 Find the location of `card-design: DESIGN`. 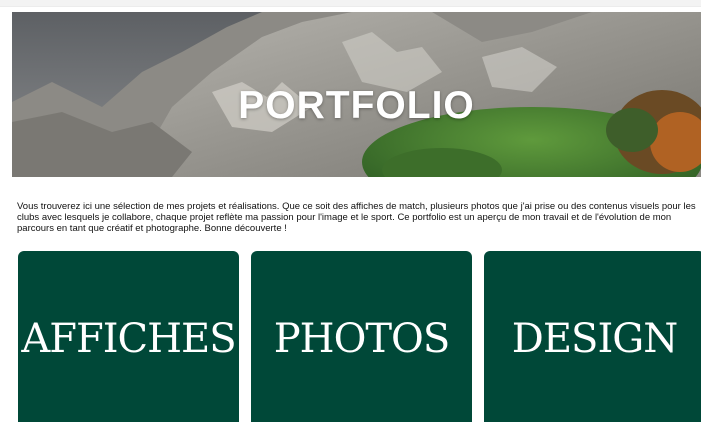

card-design: DESIGN is located at coordinates (592, 336).